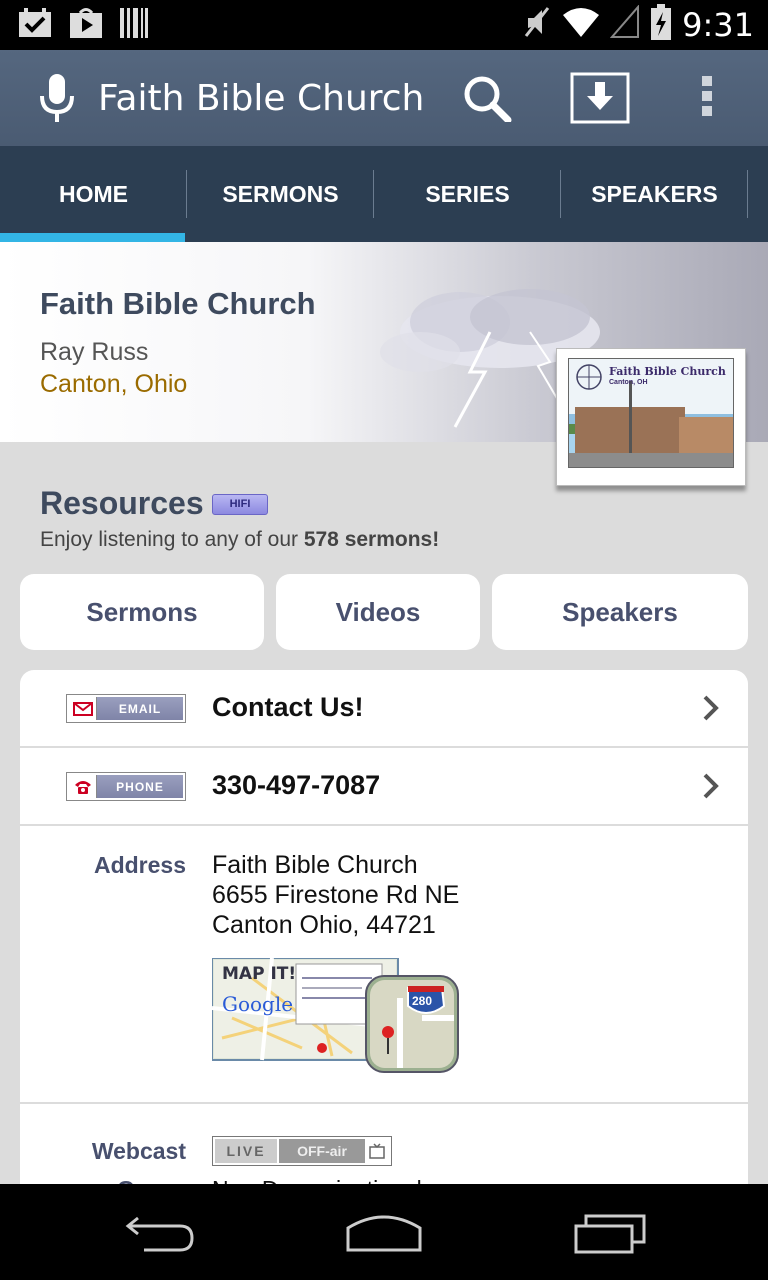 The width and height of the screenshot is (768, 1280). What do you see at coordinates (280, 194) in the screenshot?
I see `tab-sermons: SERMONS` at bounding box center [280, 194].